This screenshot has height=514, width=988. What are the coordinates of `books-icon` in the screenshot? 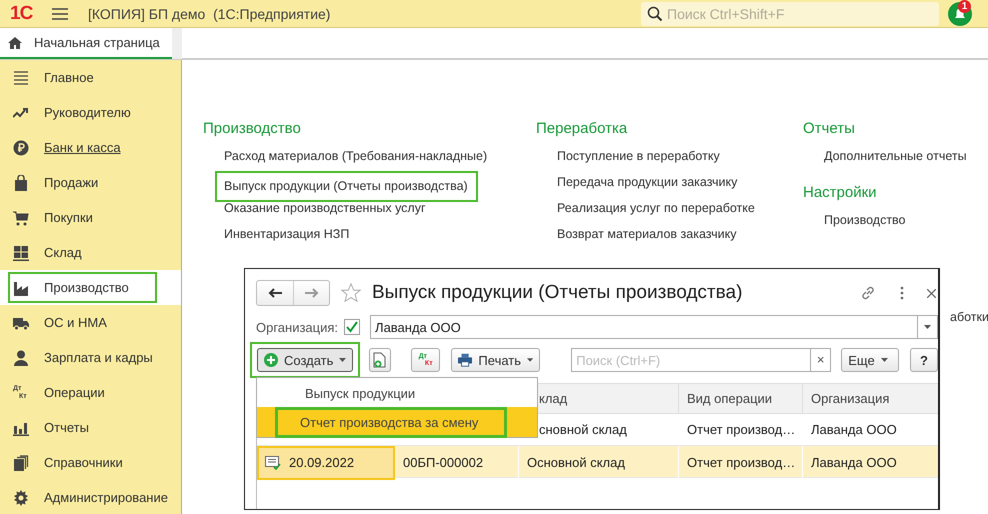 It's located at (21, 462).